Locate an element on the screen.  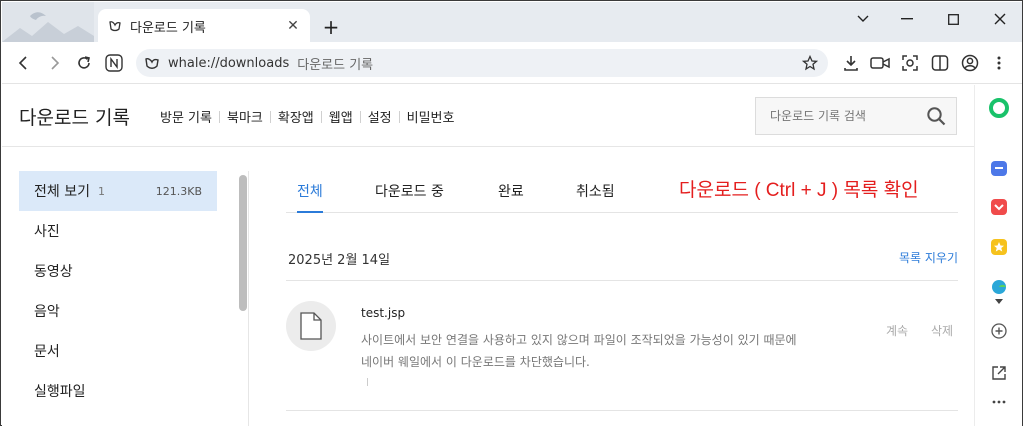
category-videos: 동영상 is located at coordinates (118, 271).